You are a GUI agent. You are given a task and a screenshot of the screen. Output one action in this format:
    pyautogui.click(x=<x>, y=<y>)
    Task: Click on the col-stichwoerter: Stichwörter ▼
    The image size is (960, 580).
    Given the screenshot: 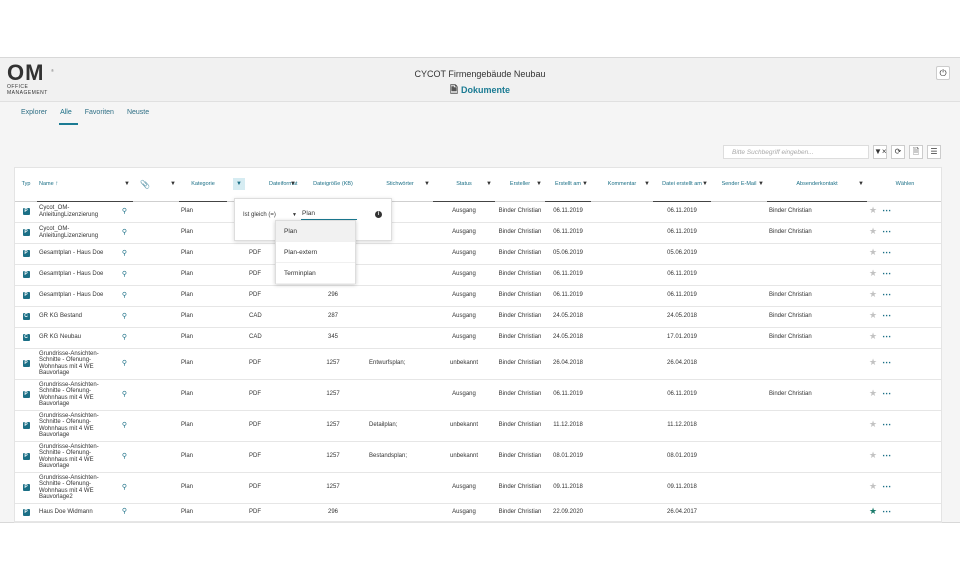 What is the action you would take?
    pyautogui.click(x=400, y=185)
    